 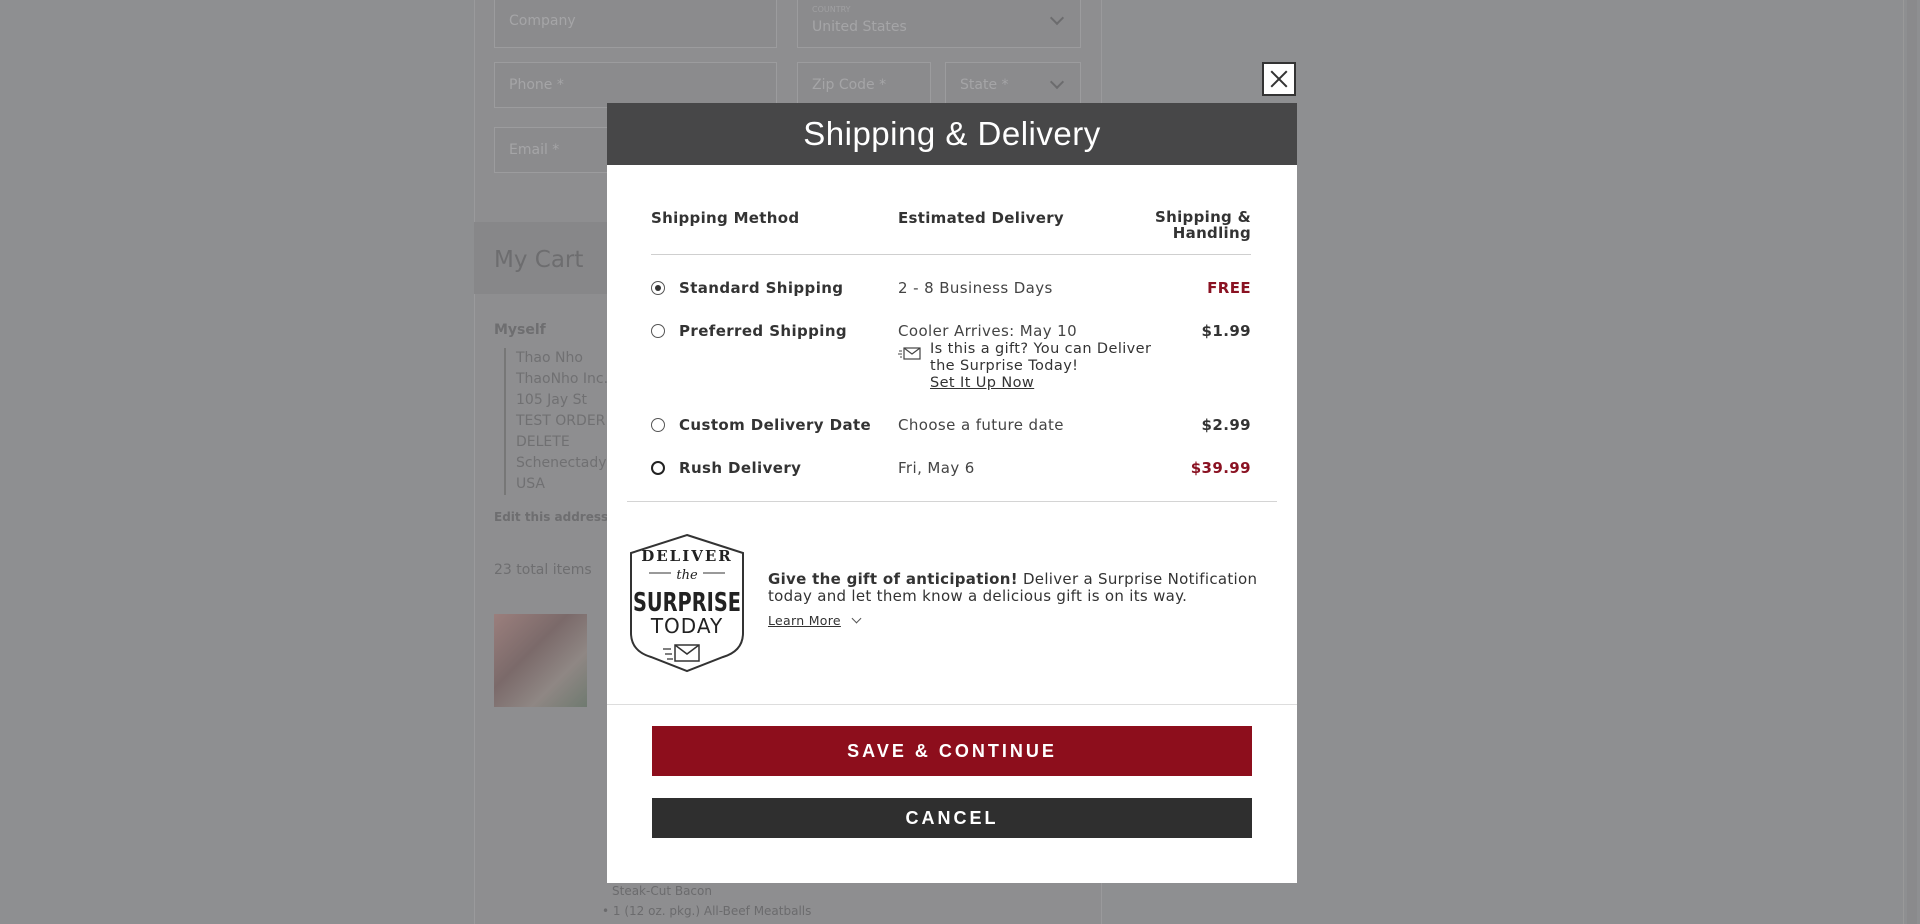 I want to click on radio-custom-date, so click(x=658, y=425).